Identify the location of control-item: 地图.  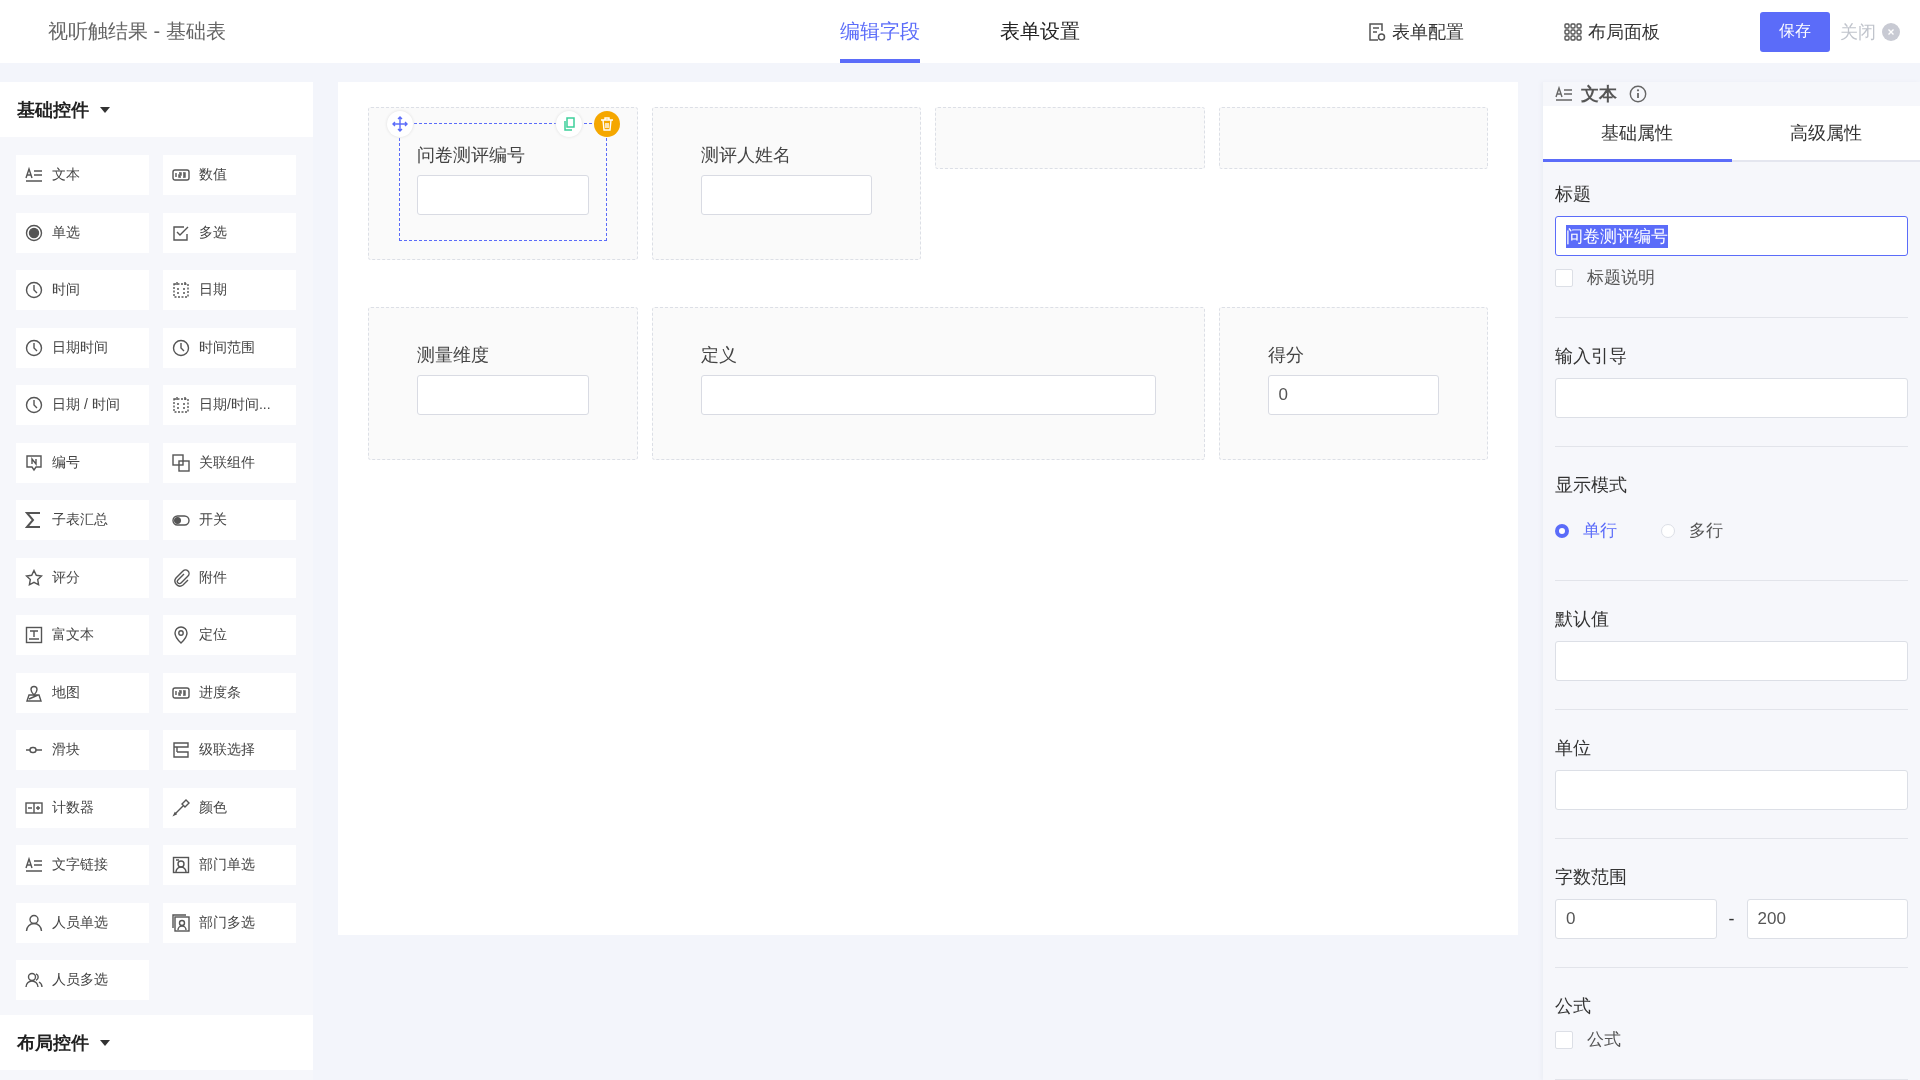
(82, 692).